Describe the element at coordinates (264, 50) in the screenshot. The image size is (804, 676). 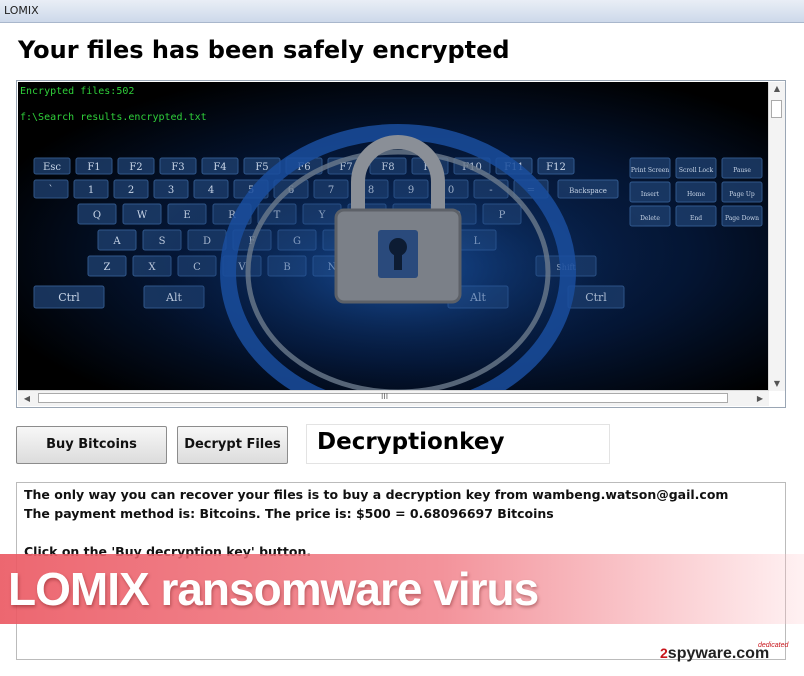
I see `page-title: Your files has been safely encrypted` at that location.